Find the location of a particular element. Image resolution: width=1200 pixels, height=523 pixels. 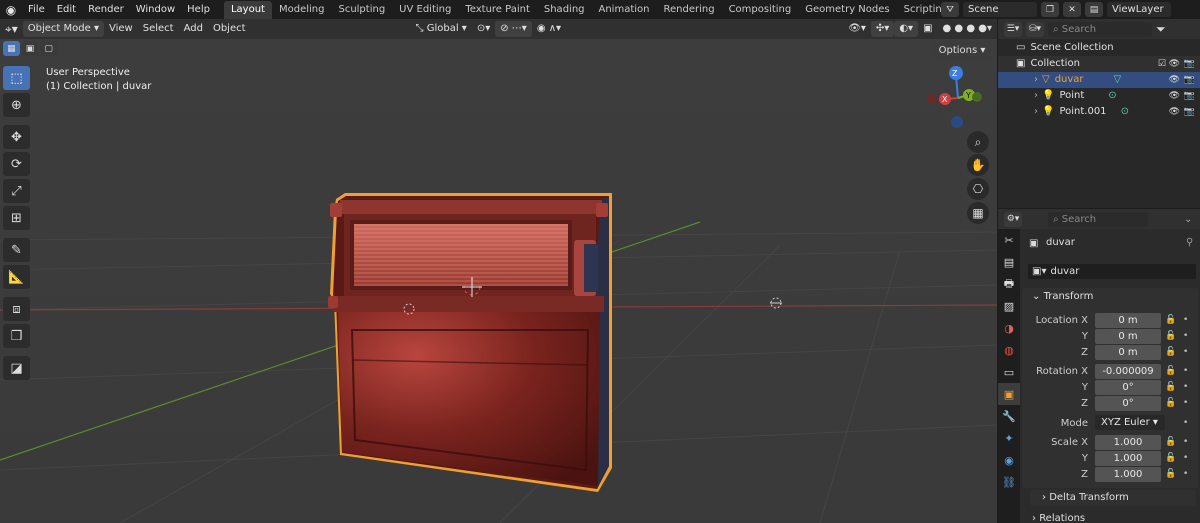

scene-name-field: Scene is located at coordinates (1000, 9).